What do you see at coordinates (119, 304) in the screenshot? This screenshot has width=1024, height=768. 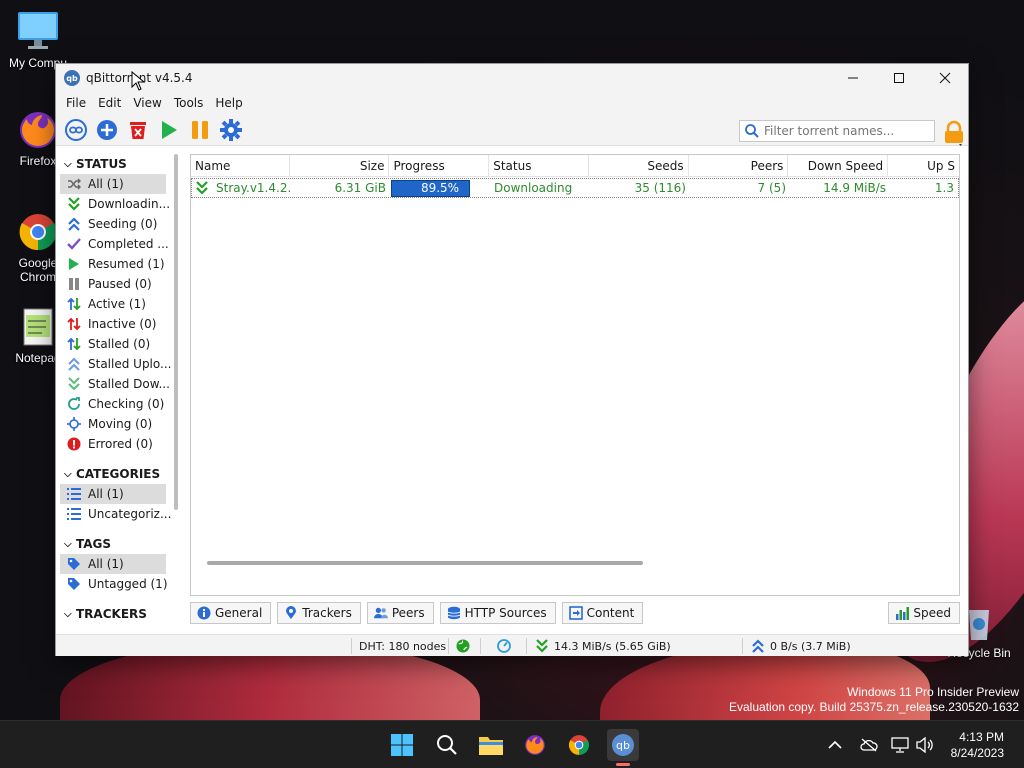 I see `sidebar-item-status-active: Active (1)` at bounding box center [119, 304].